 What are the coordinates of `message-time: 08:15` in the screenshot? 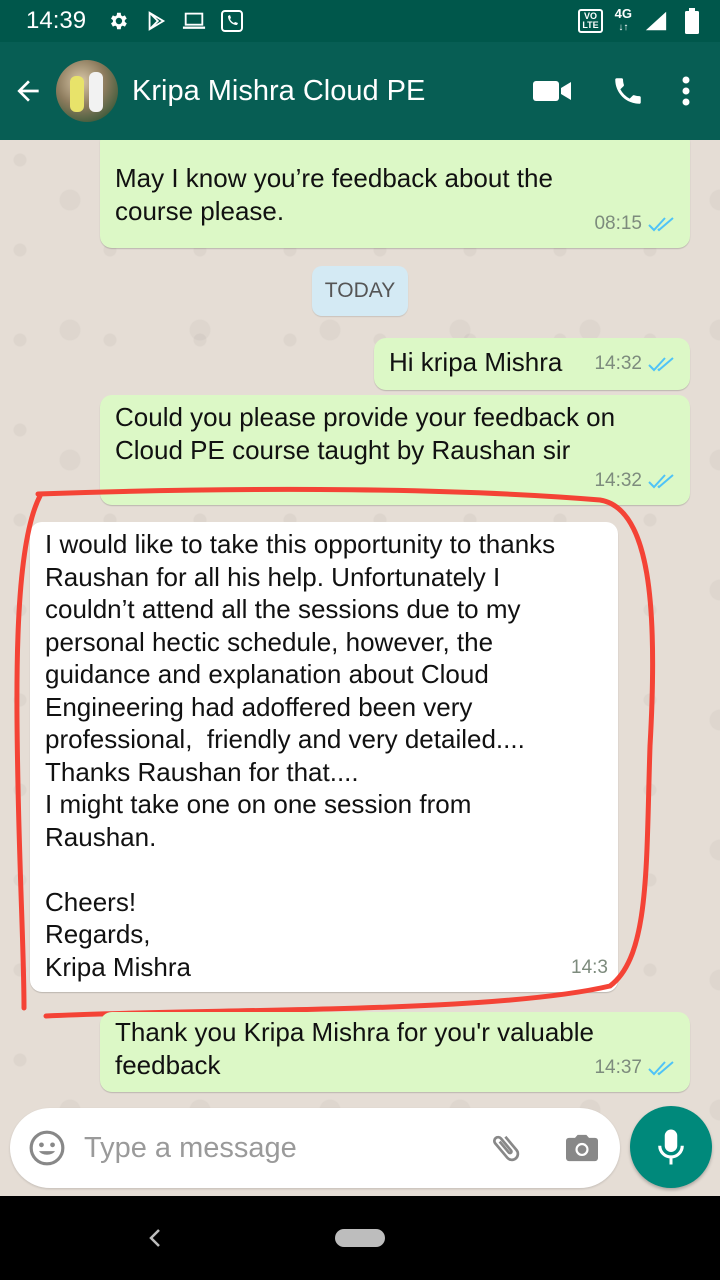 It's located at (618, 223).